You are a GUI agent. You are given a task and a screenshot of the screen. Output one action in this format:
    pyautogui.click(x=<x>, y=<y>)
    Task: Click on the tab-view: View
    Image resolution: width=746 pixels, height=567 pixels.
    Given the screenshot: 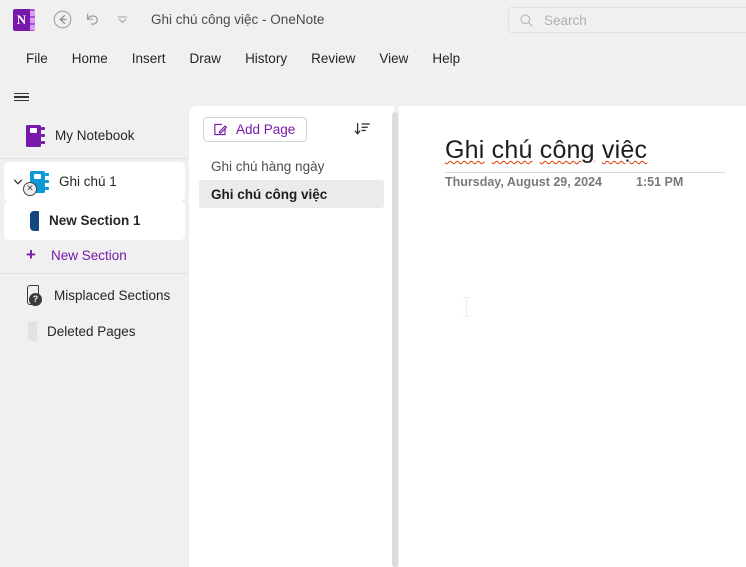 What is the action you would take?
    pyautogui.click(x=393, y=58)
    